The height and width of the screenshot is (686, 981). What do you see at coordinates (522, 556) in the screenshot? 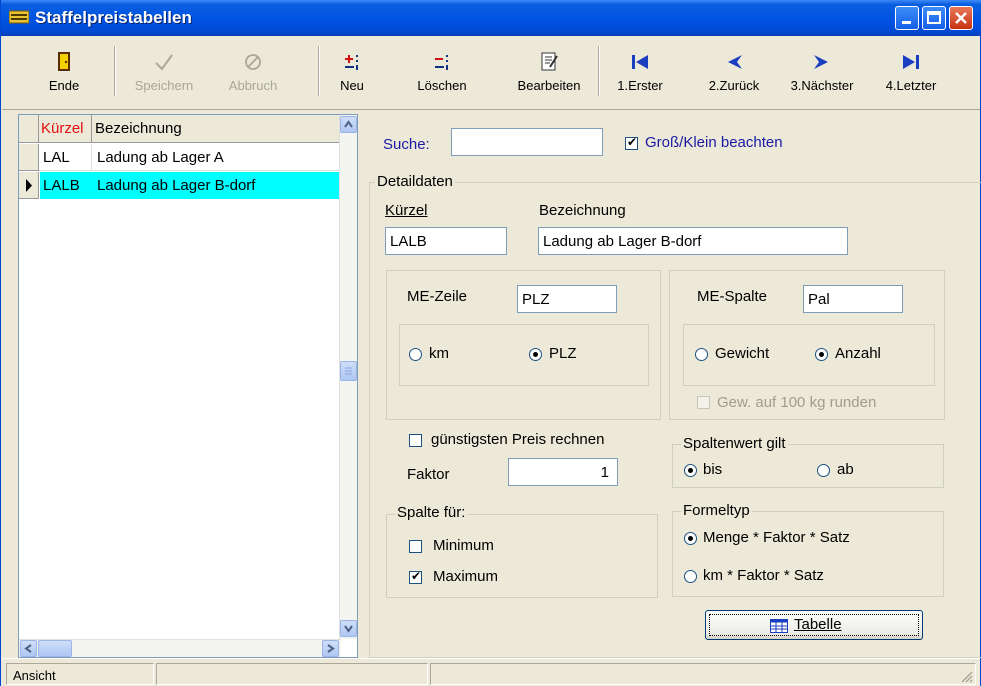
I see `spalte-fuer-group` at bounding box center [522, 556].